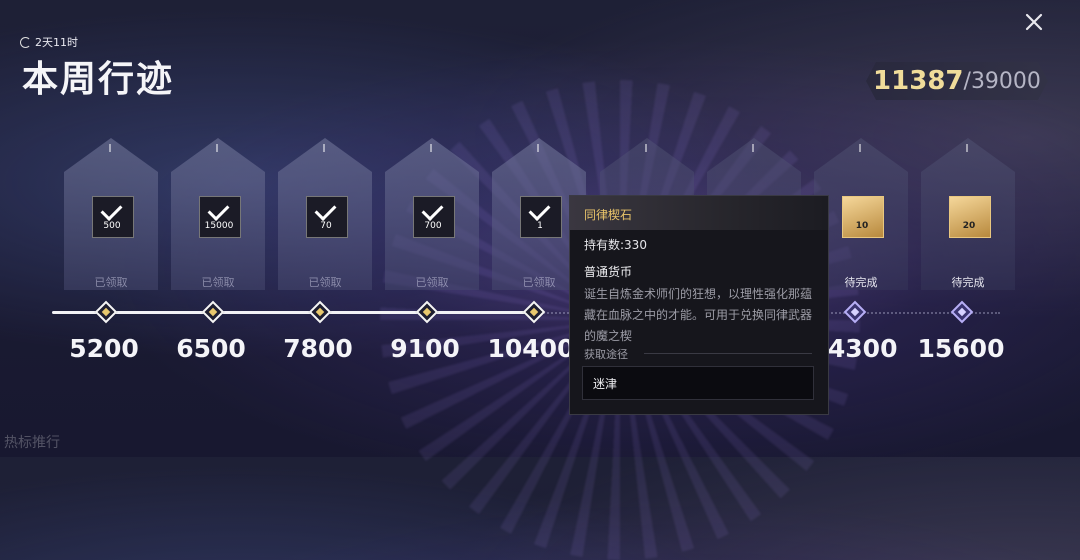 The height and width of the screenshot is (560, 1080). I want to click on tooltip-owned-count: 持有数:330, so click(615, 245).